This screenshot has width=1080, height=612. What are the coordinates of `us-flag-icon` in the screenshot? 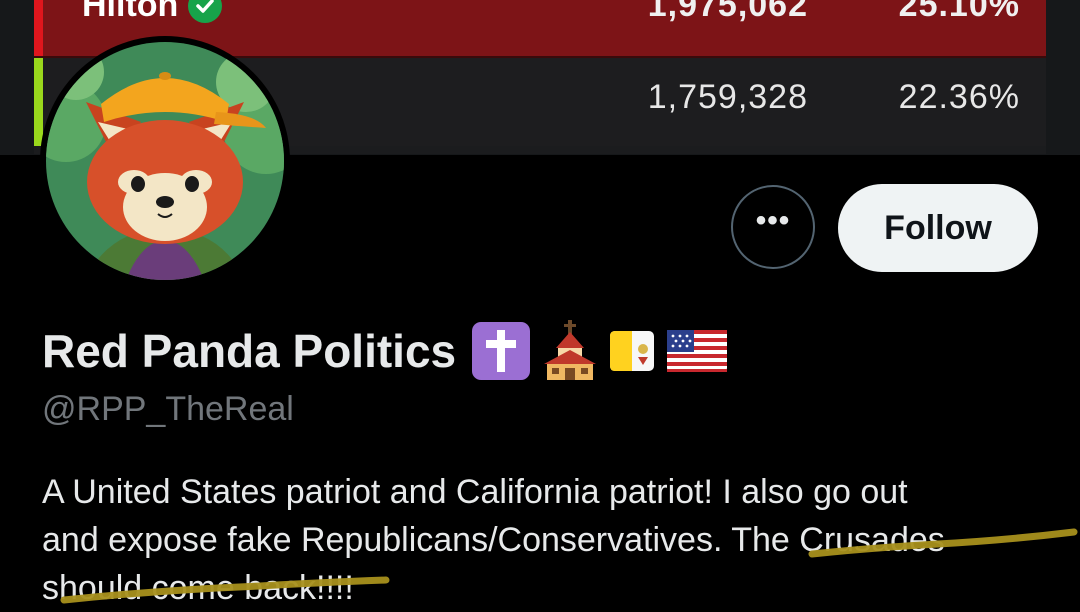 It's located at (697, 351).